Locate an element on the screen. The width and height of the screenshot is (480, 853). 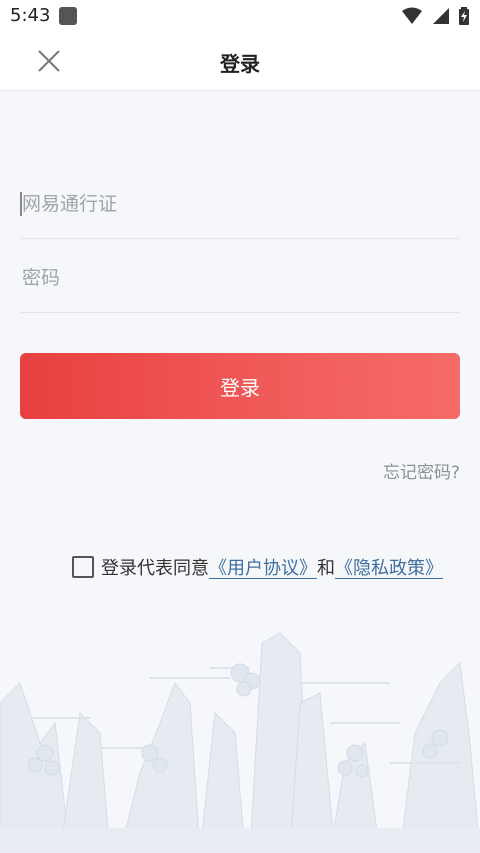
agreement-row: 登录代表同意 《用户协议》 和 《隐私政策》 is located at coordinates (257, 567).